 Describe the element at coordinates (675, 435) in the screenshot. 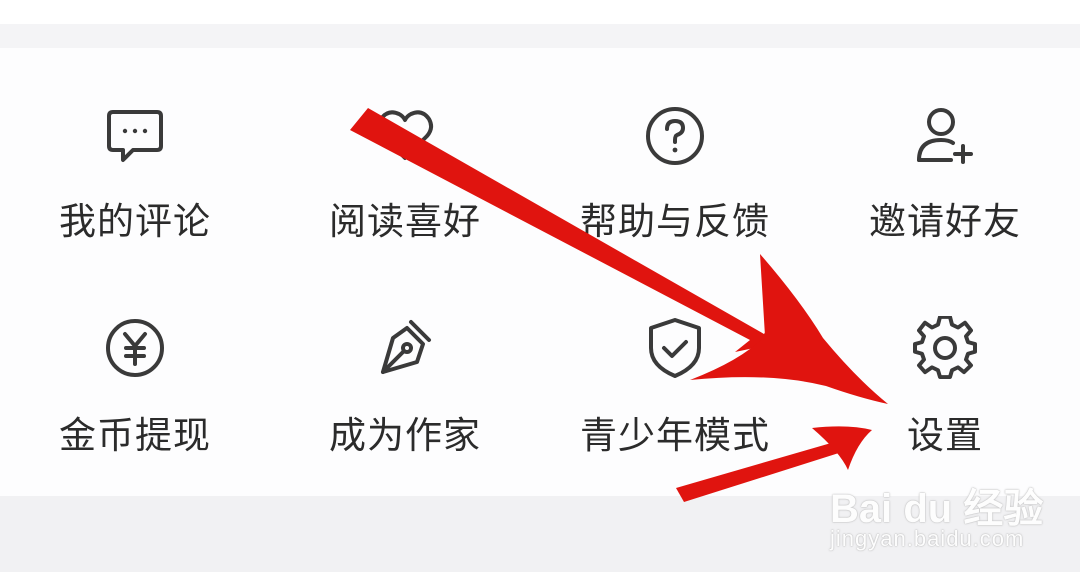

I see `menu-item-label: 青少年模式` at that location.